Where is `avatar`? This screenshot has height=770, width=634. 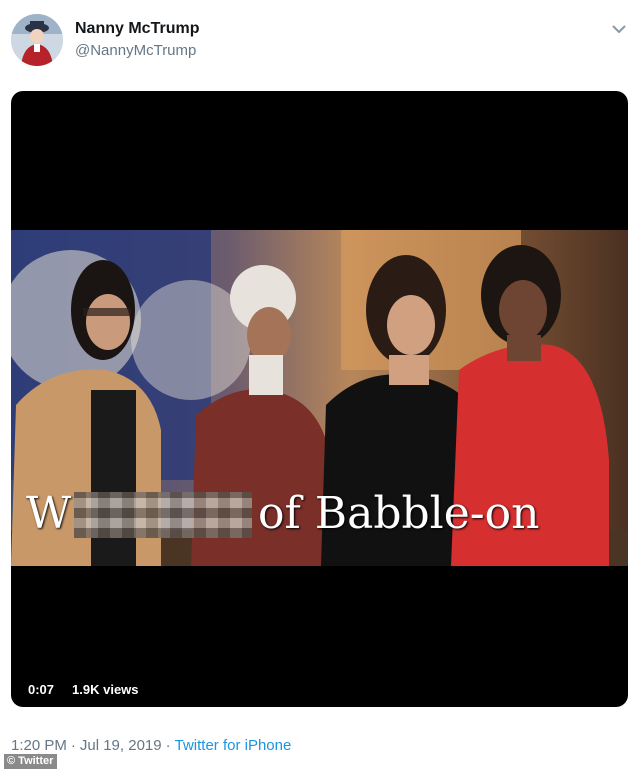
avatar is located at coordinates (37, 40).